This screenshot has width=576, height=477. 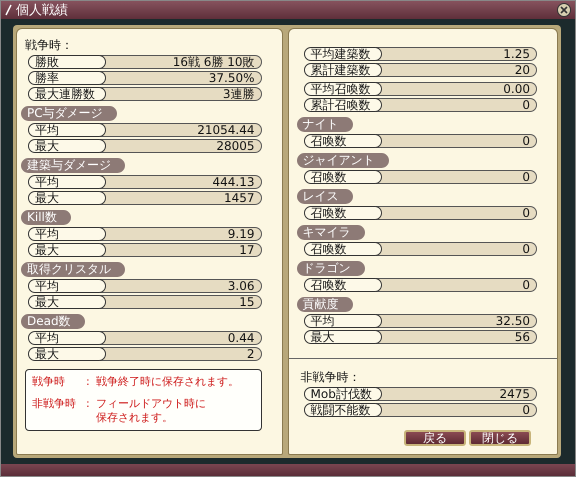 What do you see at coordinates (181, 78) in the screenshot?
I see `stat-value: 37.50%` at bounding box center [181, 78].